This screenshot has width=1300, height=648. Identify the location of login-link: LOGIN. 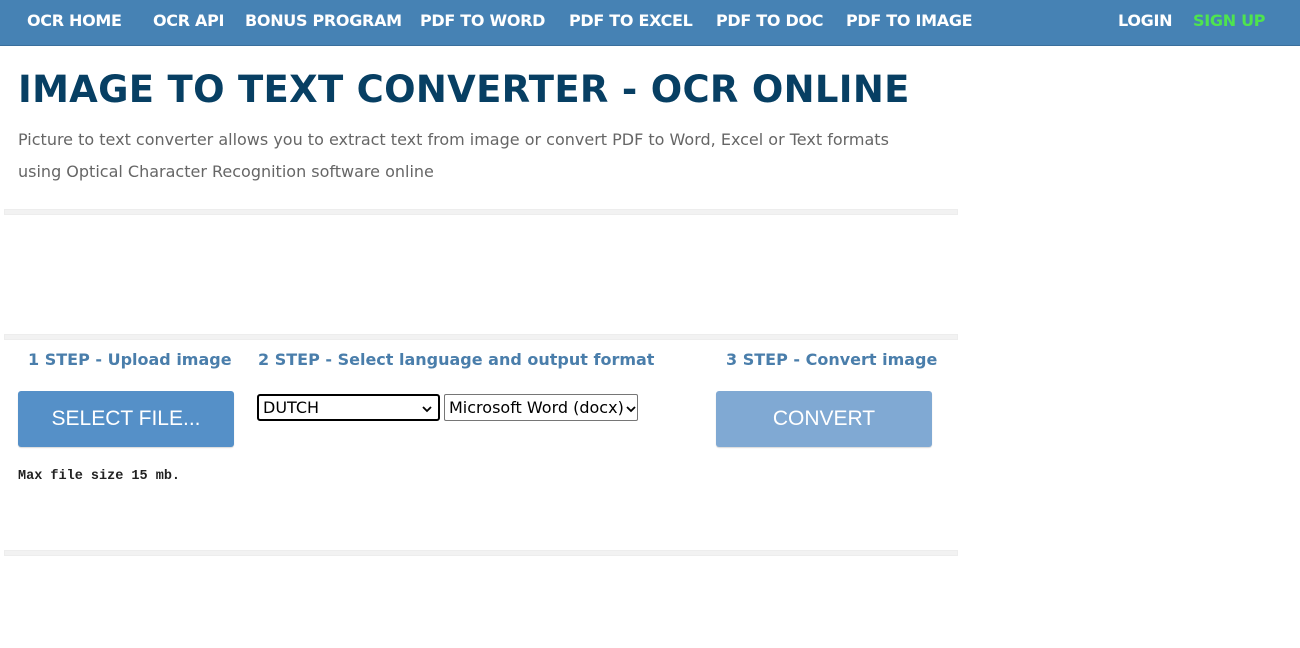
(1145, 20).